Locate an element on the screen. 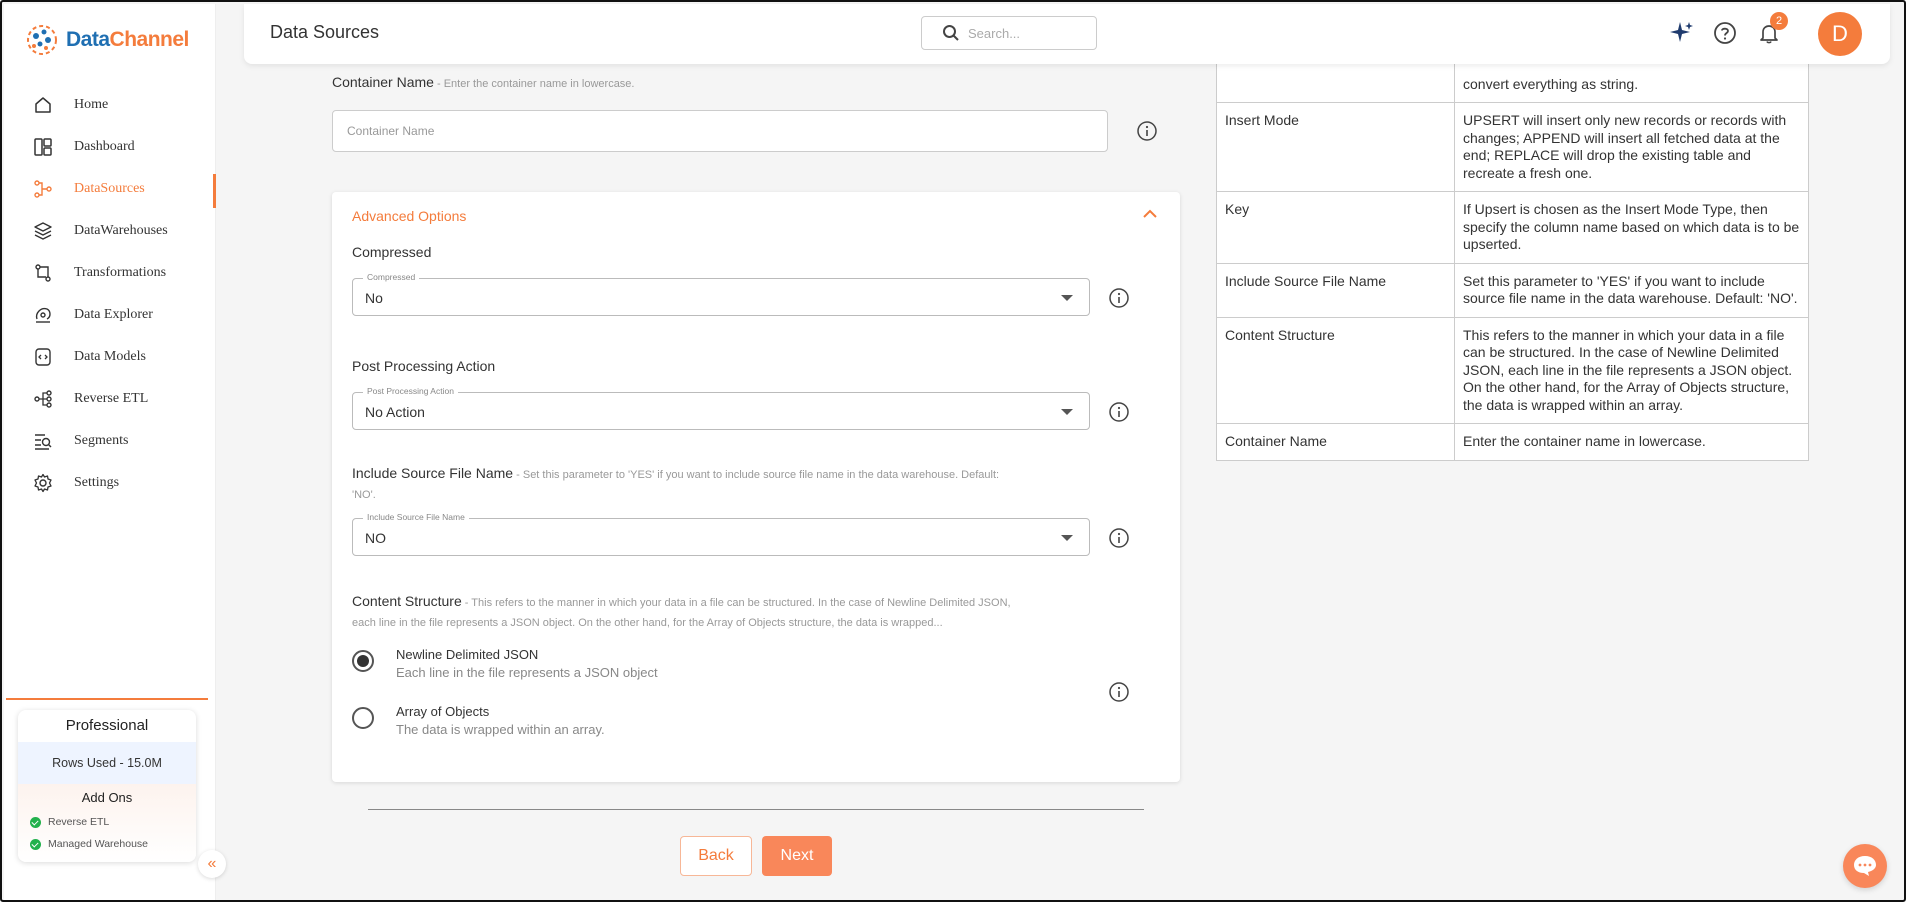 The image size is (1906, 902). reverse-etl-icon is located at coordinates (43, 399).